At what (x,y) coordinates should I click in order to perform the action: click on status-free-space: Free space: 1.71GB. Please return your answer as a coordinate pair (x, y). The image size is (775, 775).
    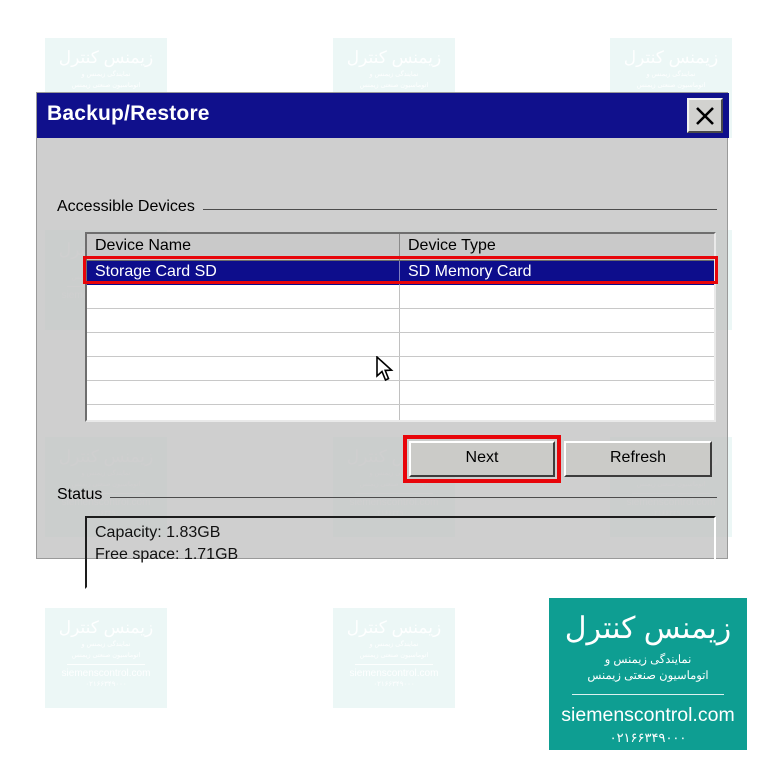
    Looking at the image, I should click on (167, 554).